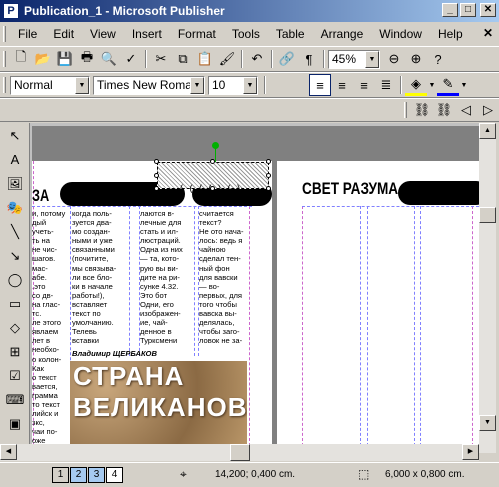  I want to click on scroll-down-icon: ▼, so click(487, 423).